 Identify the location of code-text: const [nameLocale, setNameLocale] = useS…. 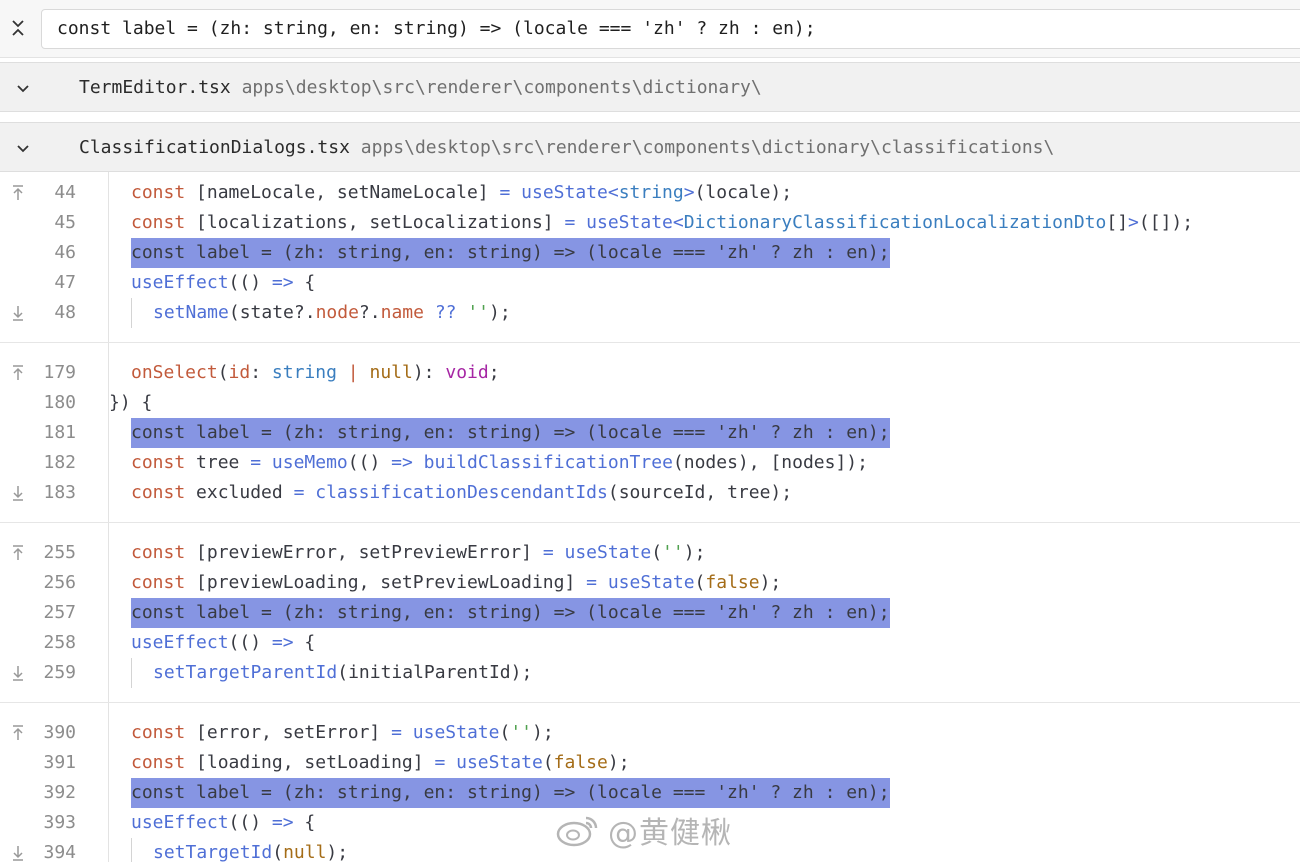
(462, 192).